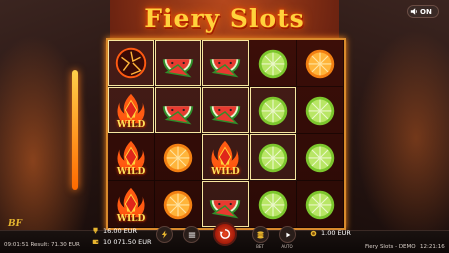  Describe the element at coordinates (390, 247) in the screenshot. I see `game-title-footer: Fiery Slots - DEMO` at that location.